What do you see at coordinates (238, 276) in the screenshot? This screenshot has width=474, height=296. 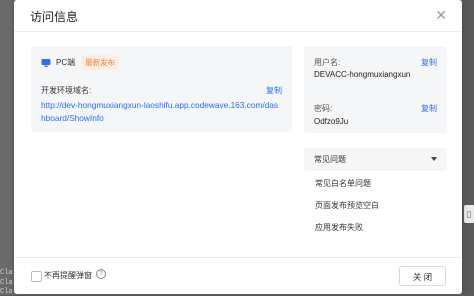 I see `dialog-footer: 不再提醒弹窗 ? 关 闭` at bounding box center [238, 276].